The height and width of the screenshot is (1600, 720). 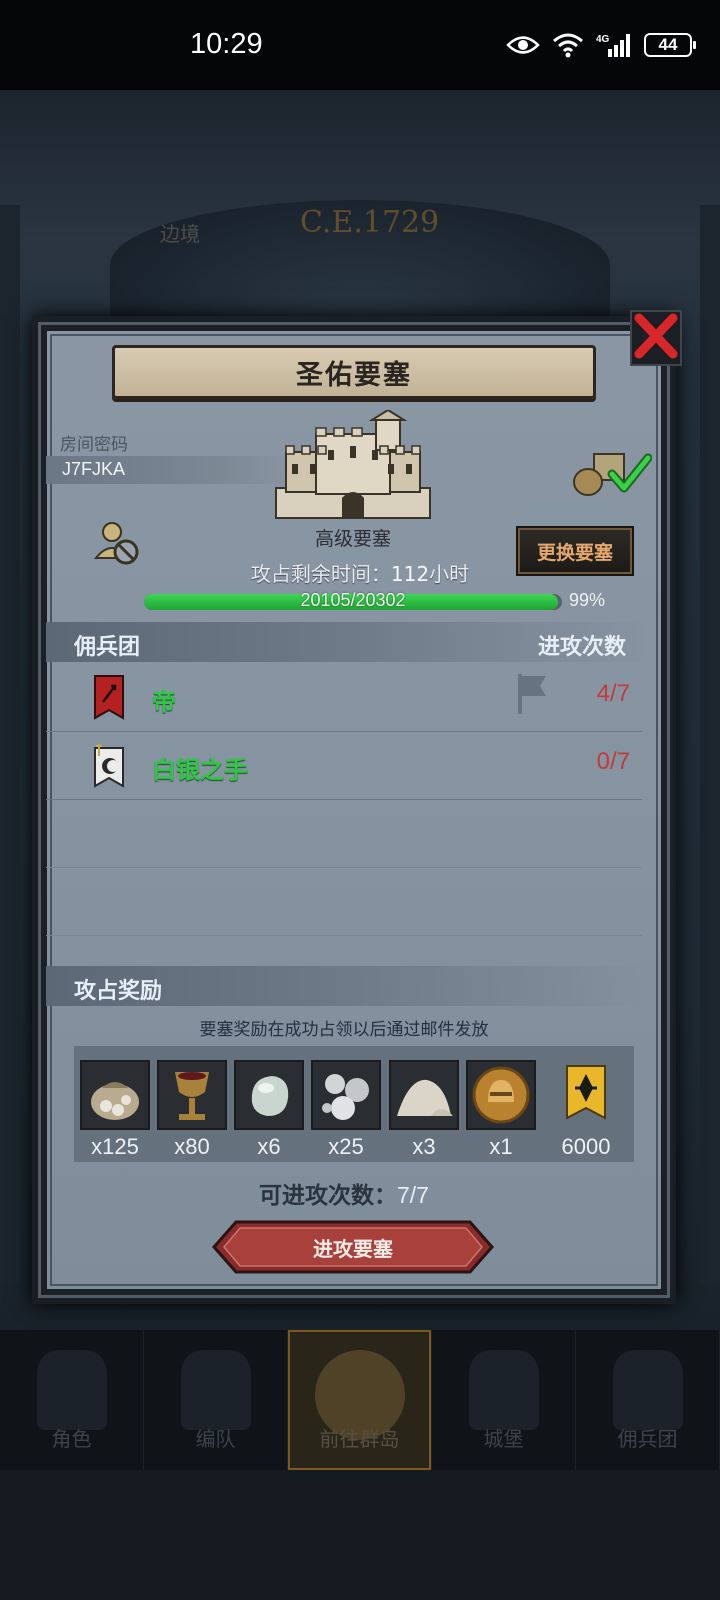 I want to click on supply-check-icon, so click(x=612, y=473).